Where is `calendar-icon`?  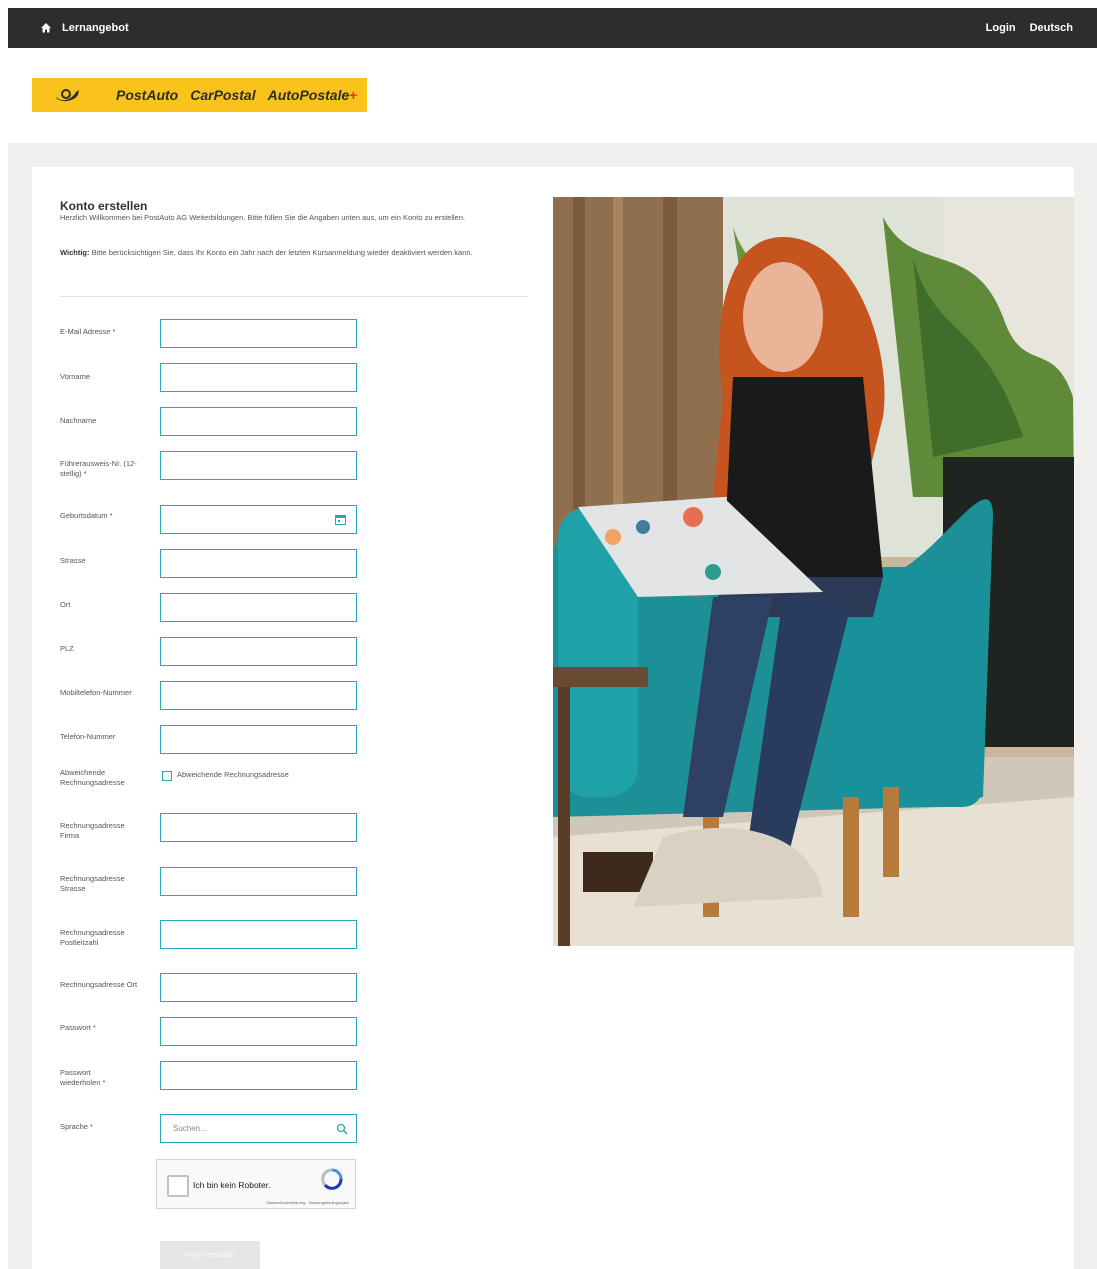
calendar-icon is located at coordinates (340, 519).